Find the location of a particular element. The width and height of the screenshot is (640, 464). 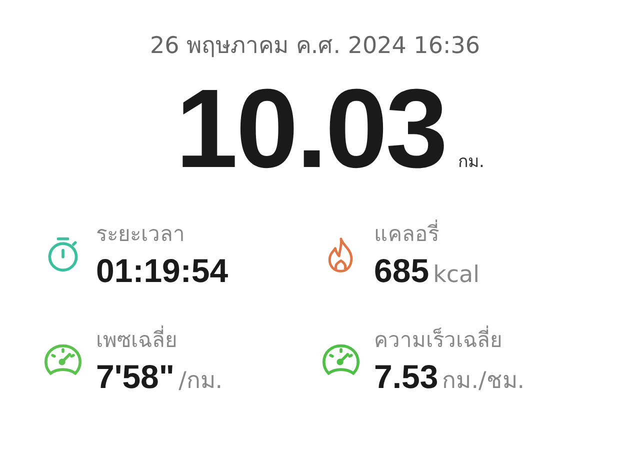

distance-unit: กม. is located at coordinates (471, 162).